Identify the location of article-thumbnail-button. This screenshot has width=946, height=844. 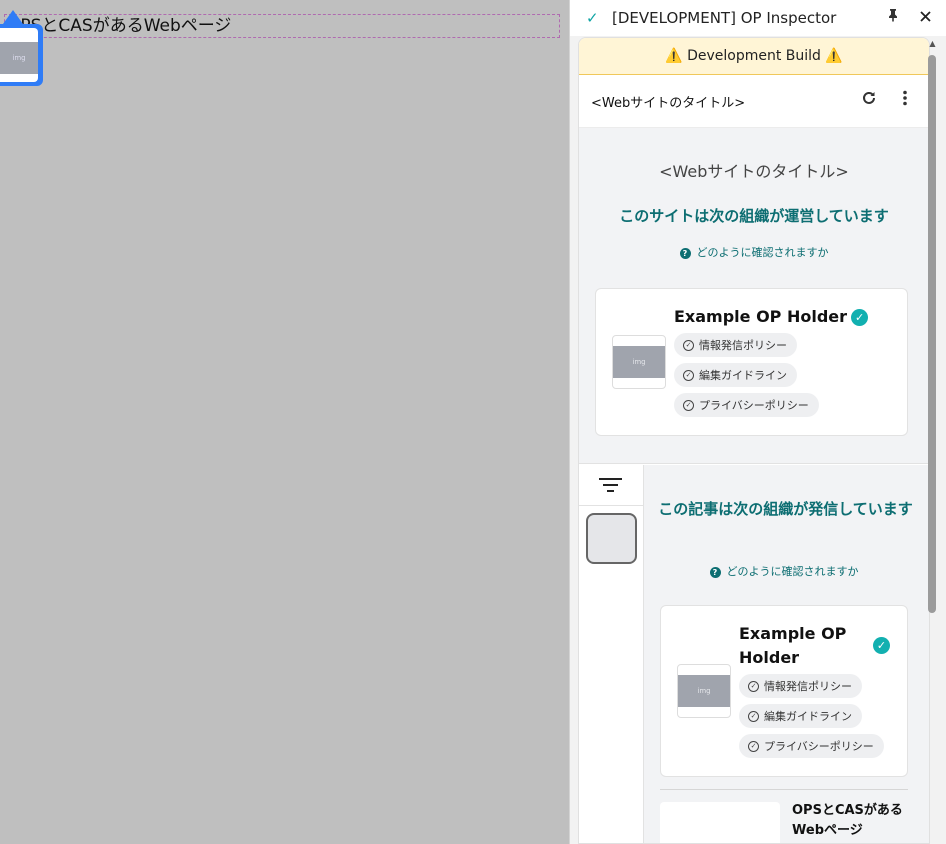
(611, 538).